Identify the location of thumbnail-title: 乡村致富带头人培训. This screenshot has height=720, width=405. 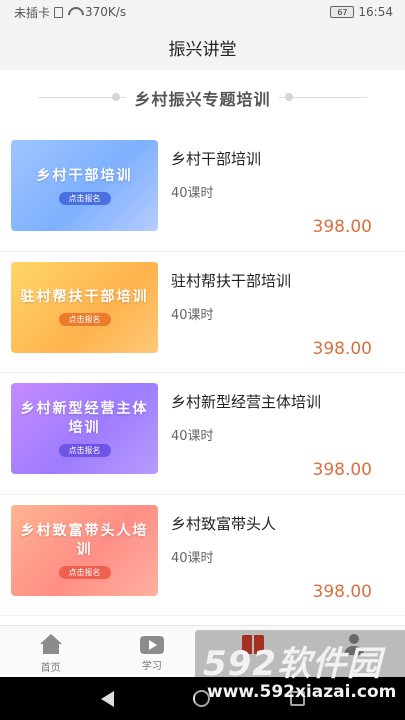
(84, 540).